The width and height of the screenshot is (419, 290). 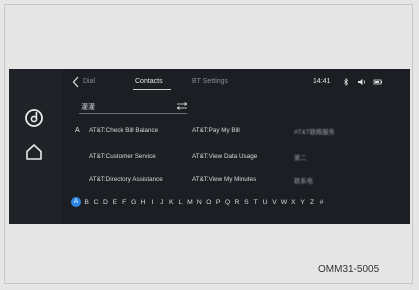 What do you see at coordinates (149, 81) in the screenshot?
I see `tab-contacts: Contacts` at bounding box center [149, 81].